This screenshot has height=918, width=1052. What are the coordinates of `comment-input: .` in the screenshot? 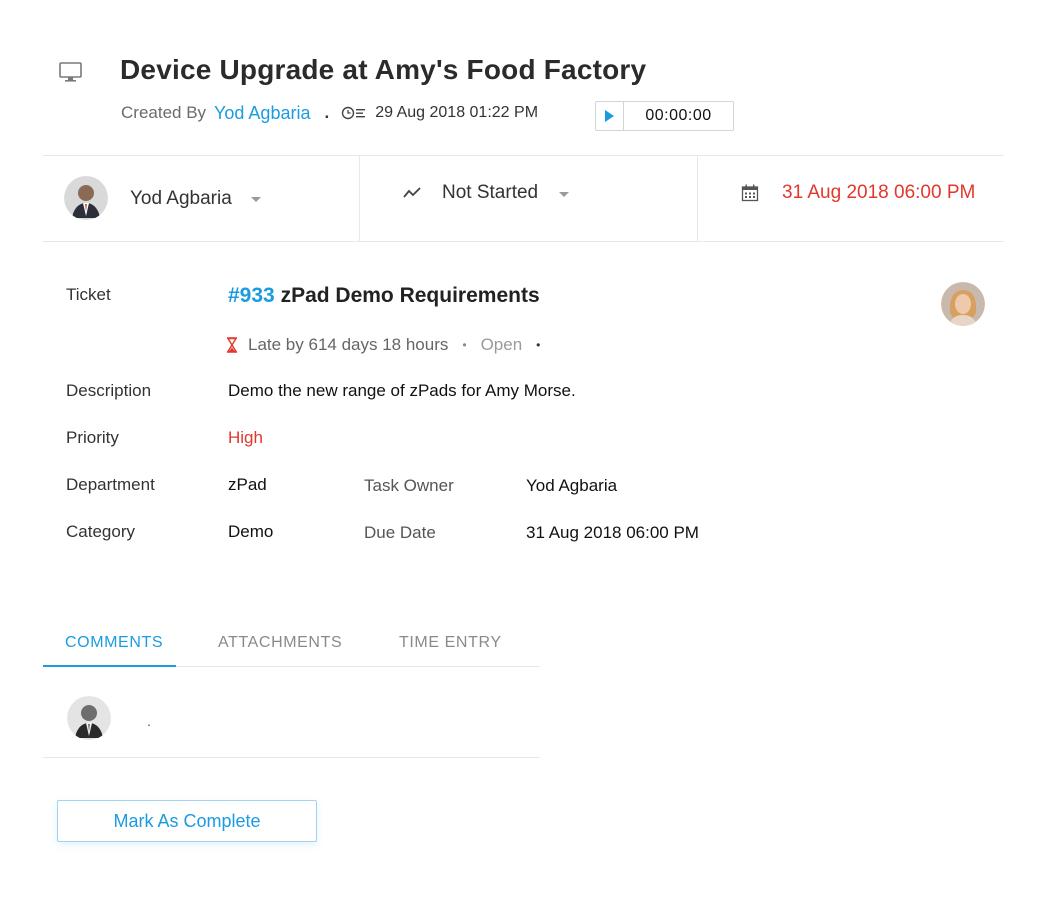 It's located at (149, 721).